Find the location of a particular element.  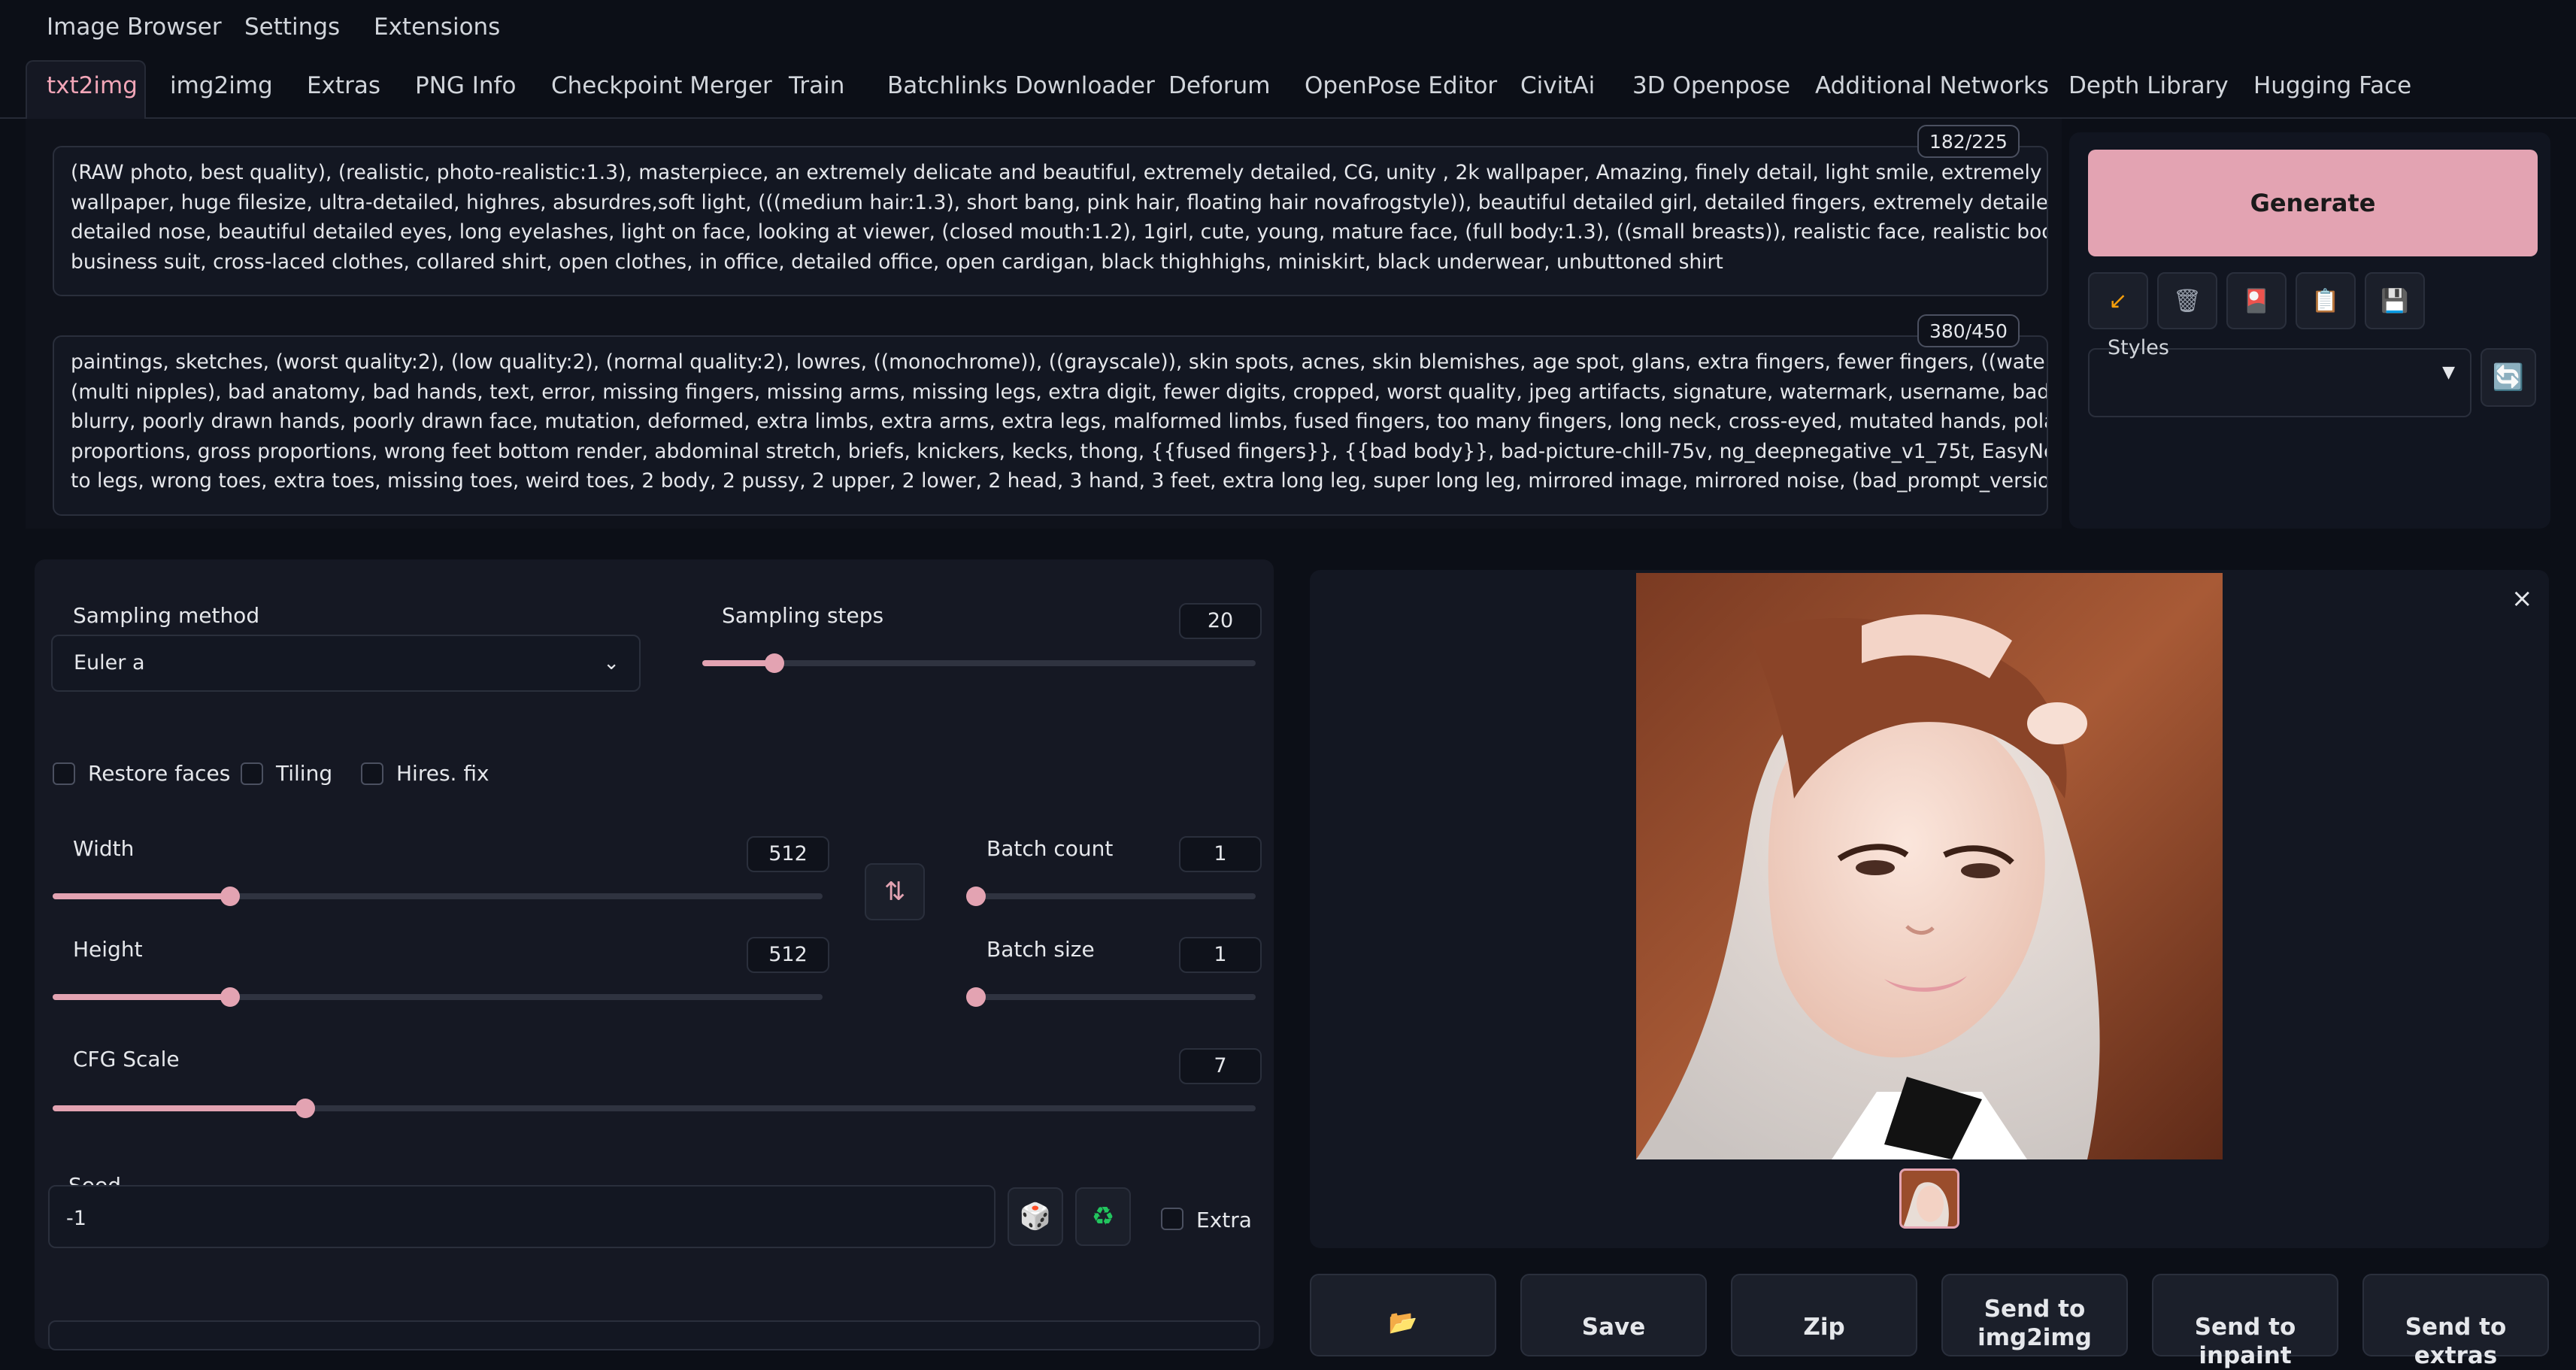

batch-size-input: 1 is located at coordinates (1220, 955).